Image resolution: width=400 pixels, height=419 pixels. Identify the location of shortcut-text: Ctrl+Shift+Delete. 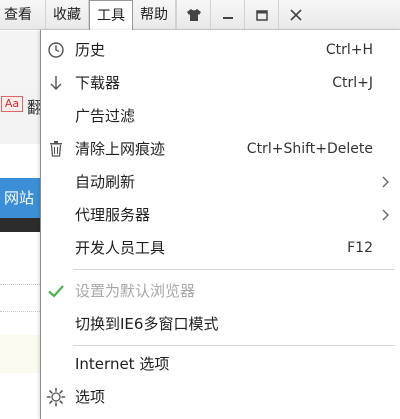
(309, 148).